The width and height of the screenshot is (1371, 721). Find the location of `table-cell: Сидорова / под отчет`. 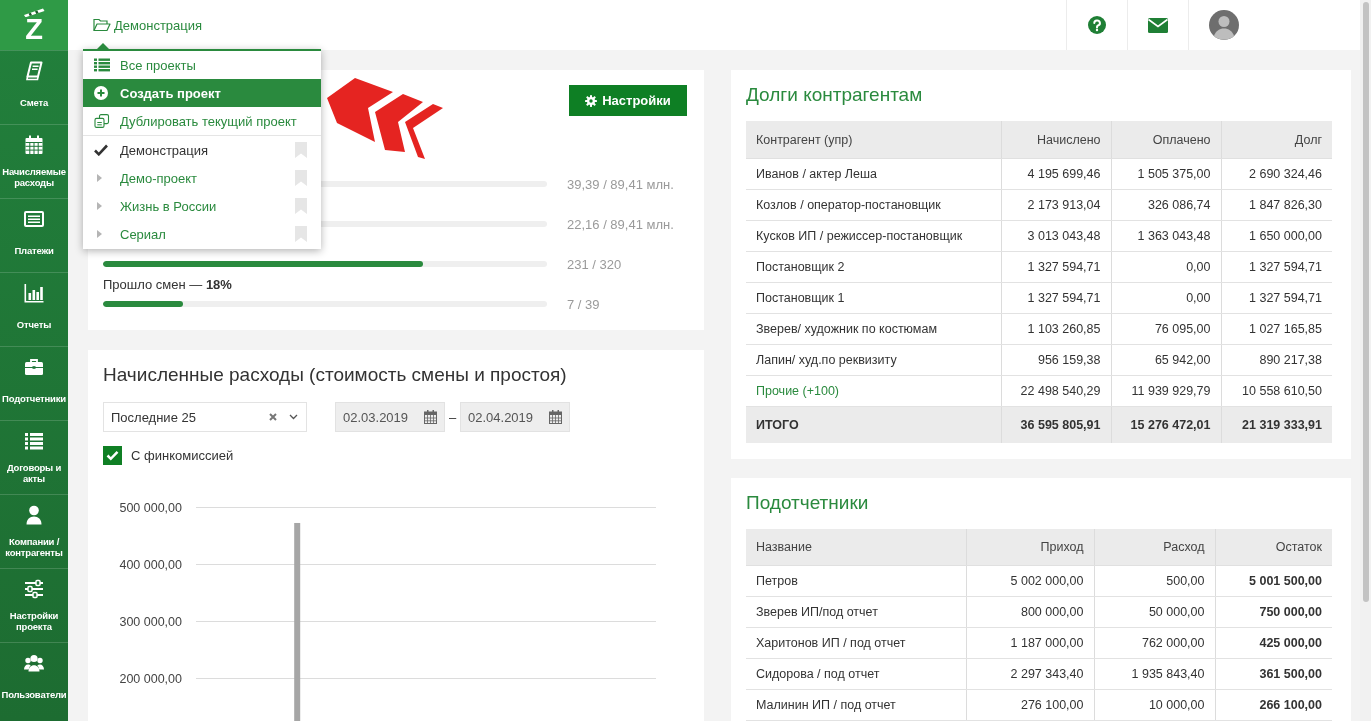

table-cell: Сидорова / под отчет is located at coordinates (856, 674).